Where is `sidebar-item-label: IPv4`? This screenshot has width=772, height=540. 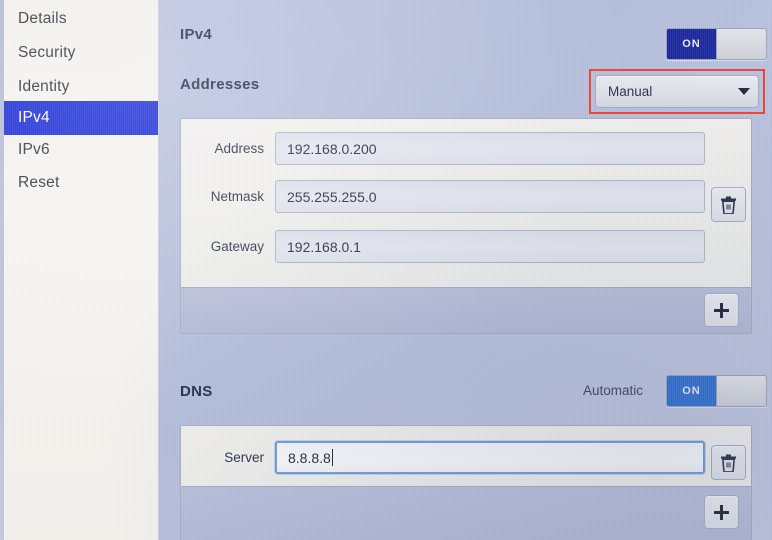
sidebar-item-label: IPv4 is located at coordinates (34, 117).